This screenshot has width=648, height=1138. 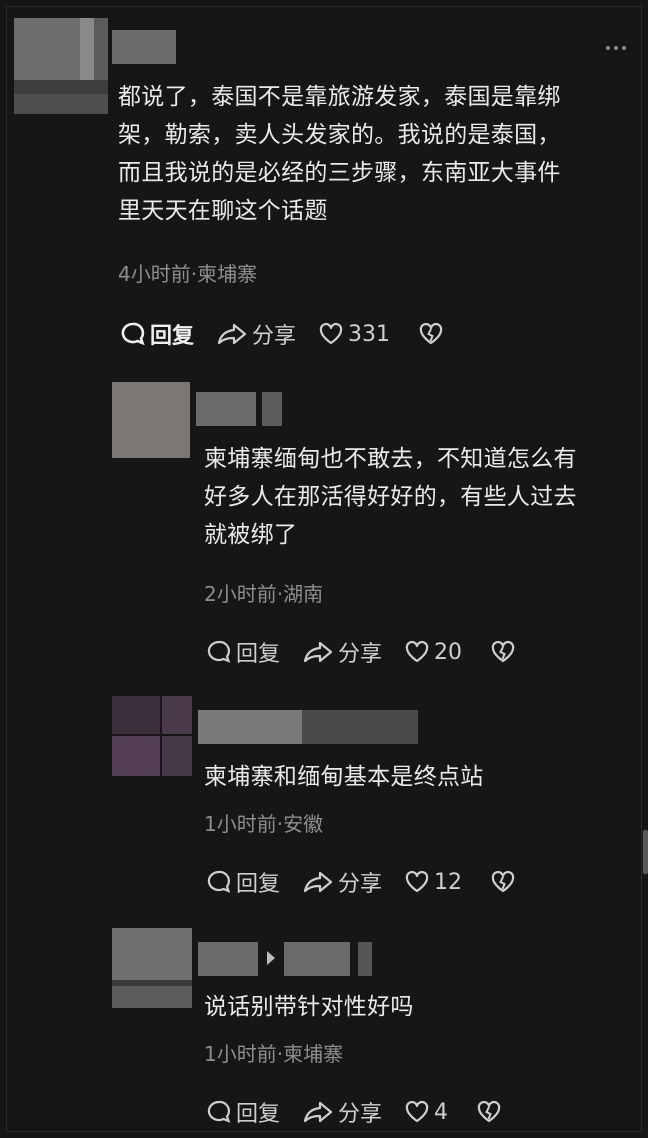 I want to click on comment-meta: 2小时前·湖南, so click(x=264, y=594).